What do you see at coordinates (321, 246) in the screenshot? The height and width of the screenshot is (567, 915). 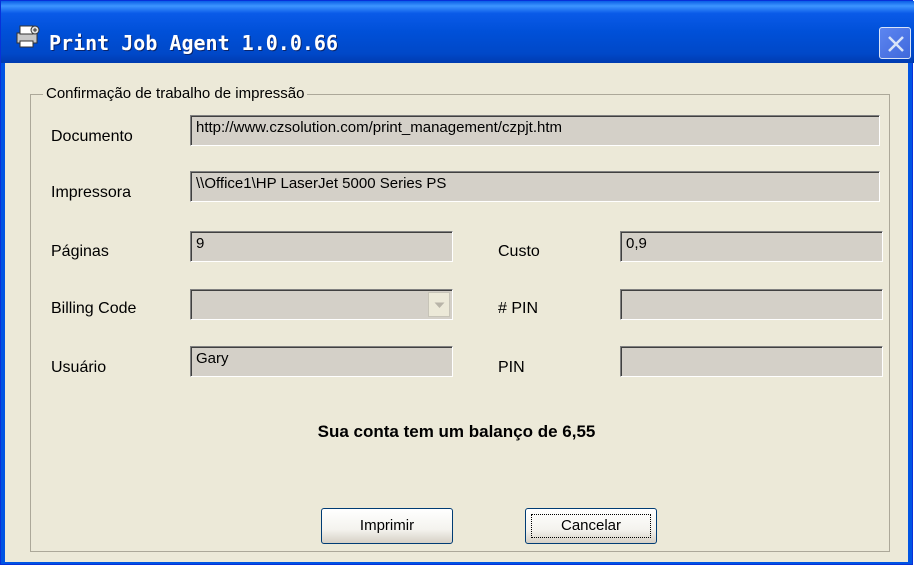 I see `paginas-field: 9` at bounding box center [321, 246].